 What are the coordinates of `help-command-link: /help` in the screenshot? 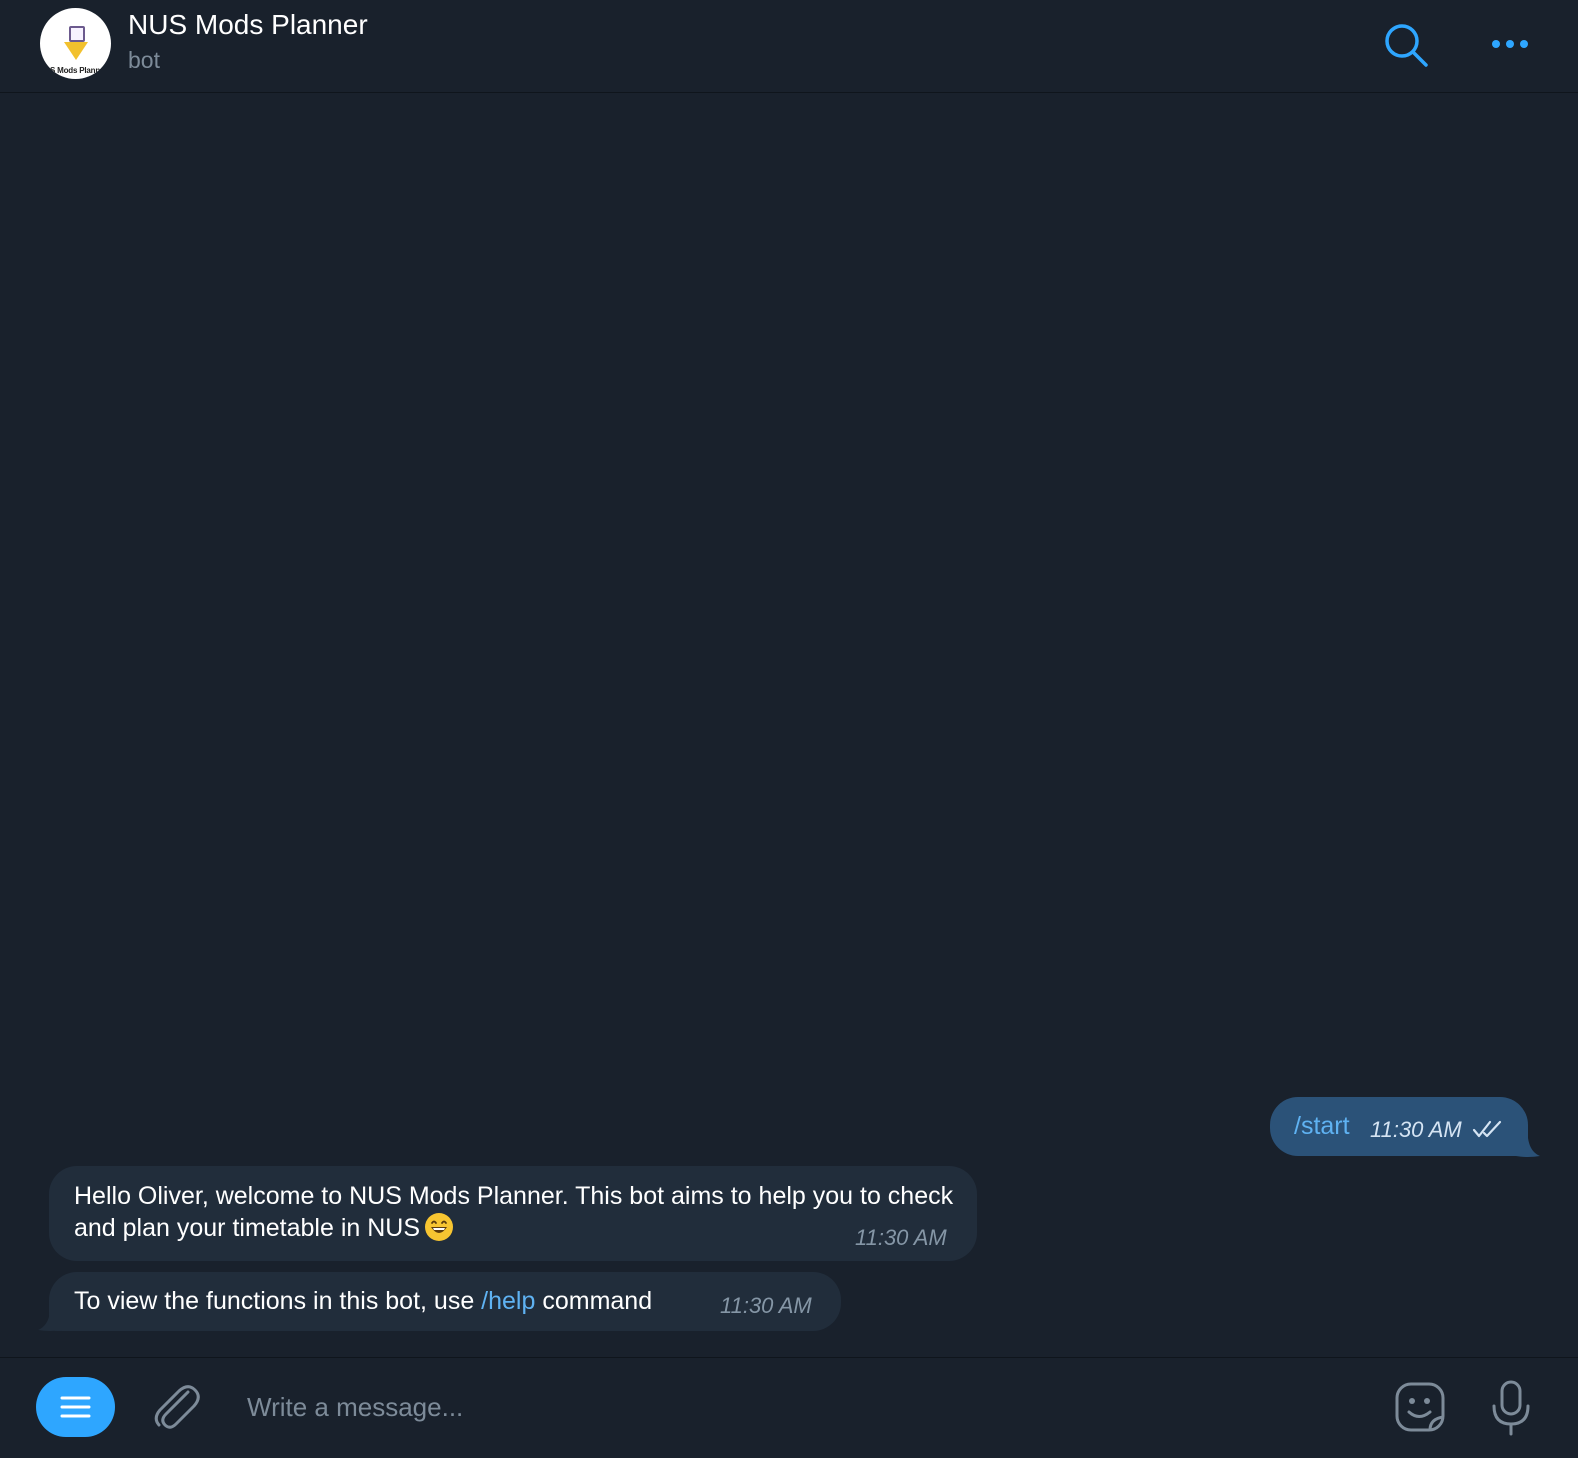 It's located at (508, 1301).